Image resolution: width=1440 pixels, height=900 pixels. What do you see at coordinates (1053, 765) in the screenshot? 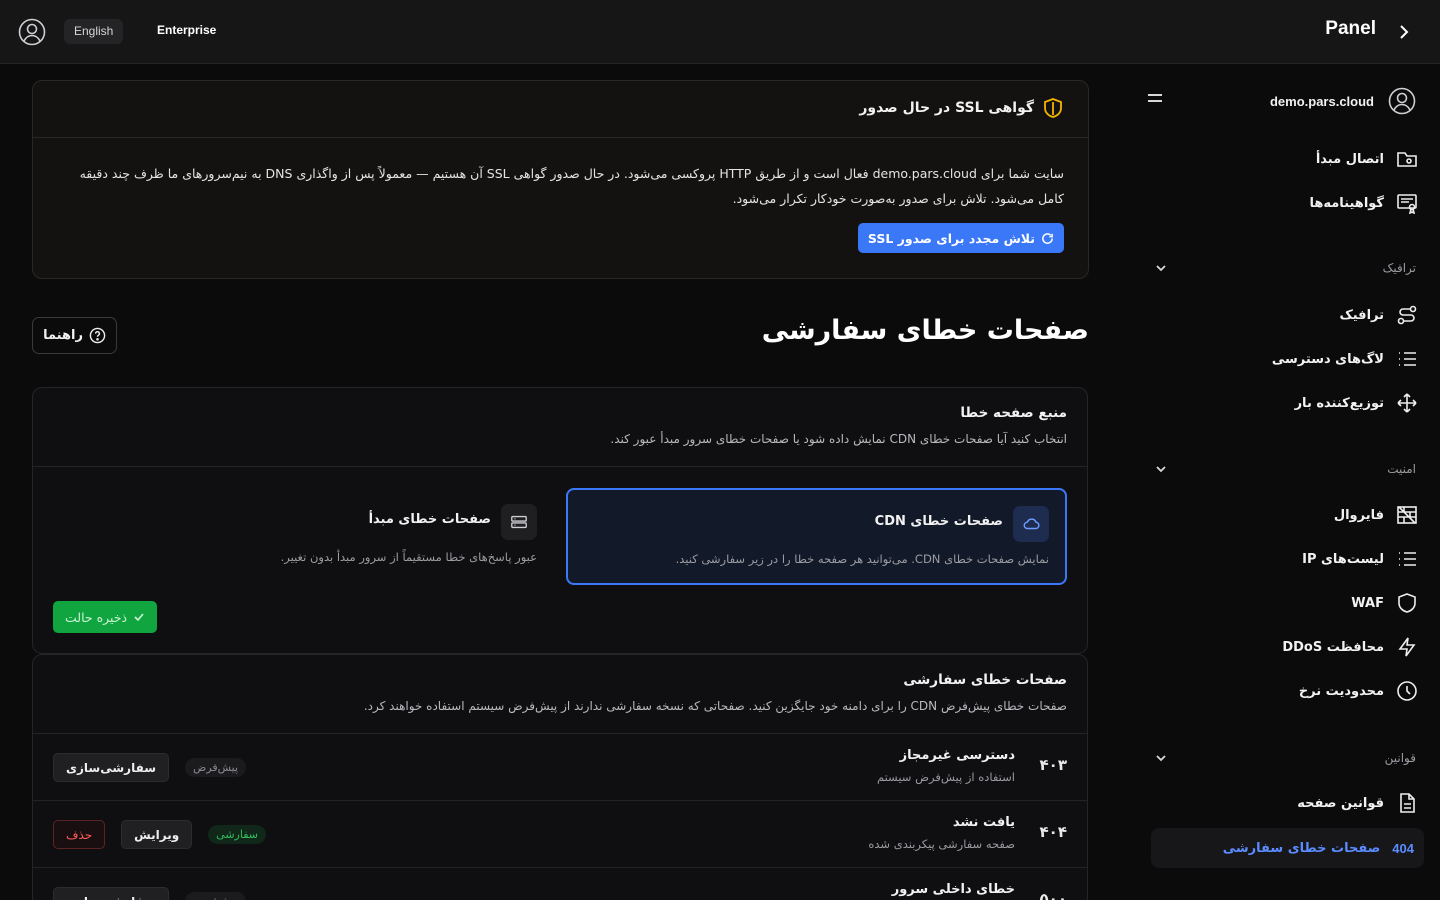
I see `error-code: ۴۰۳` at bounding box center [1053, 765].